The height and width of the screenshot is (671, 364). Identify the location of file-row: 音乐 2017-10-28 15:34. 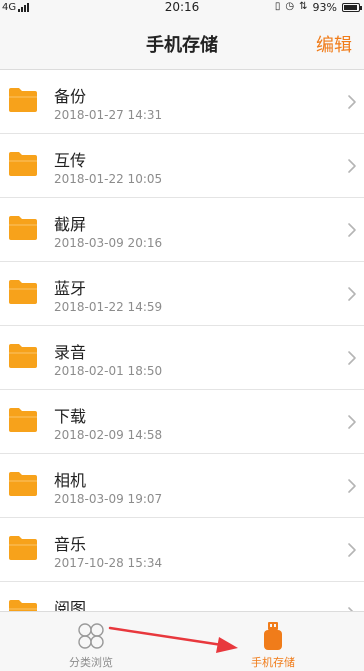
(182, 550).